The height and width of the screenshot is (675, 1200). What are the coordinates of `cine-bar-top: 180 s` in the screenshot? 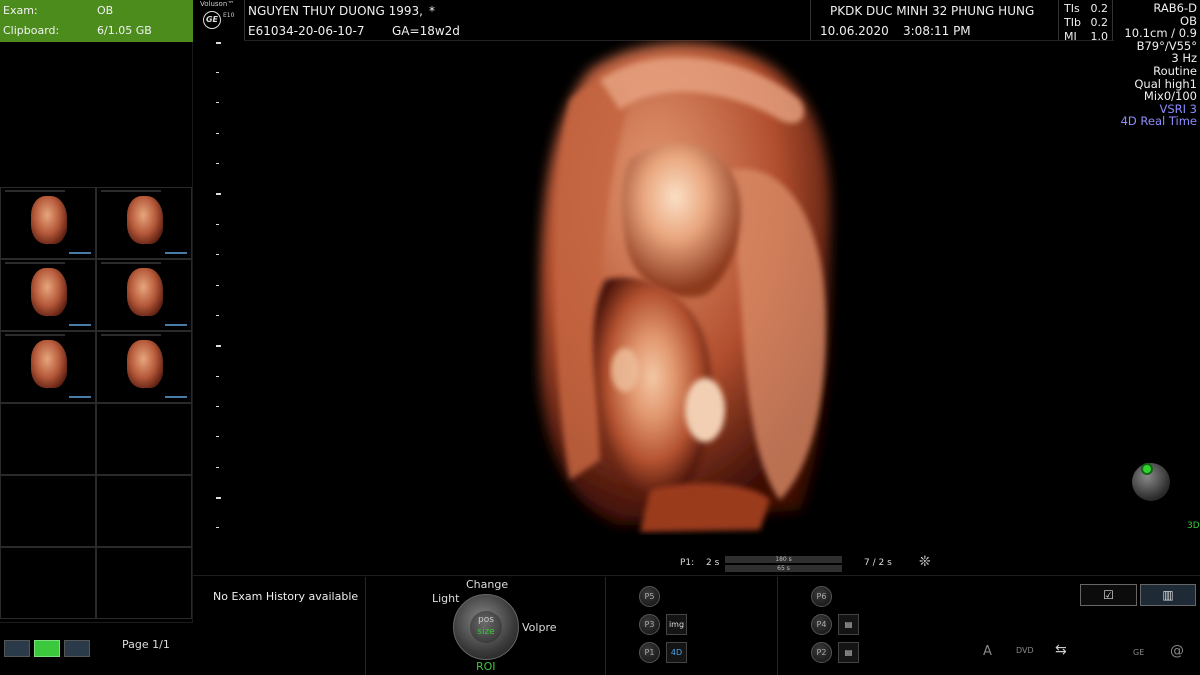 It's located at (783, 559).